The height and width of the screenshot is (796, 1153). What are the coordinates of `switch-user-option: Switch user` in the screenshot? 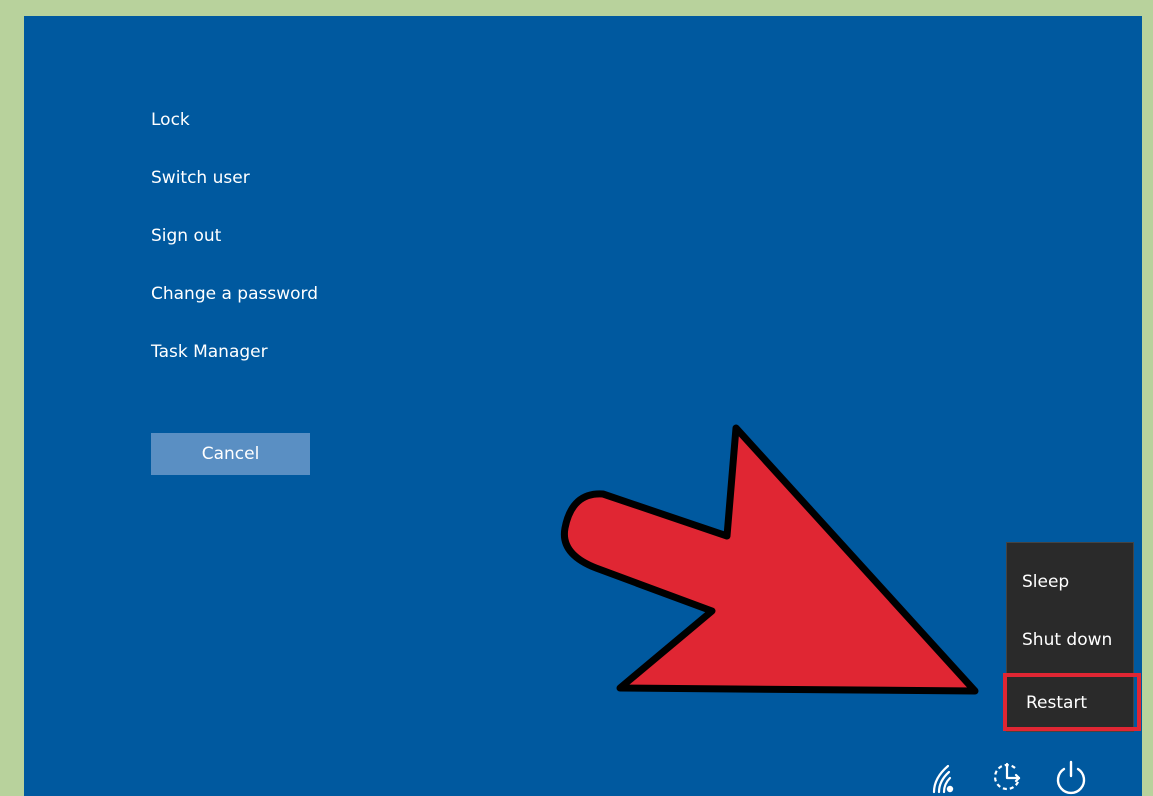 It's located at (234, 191).